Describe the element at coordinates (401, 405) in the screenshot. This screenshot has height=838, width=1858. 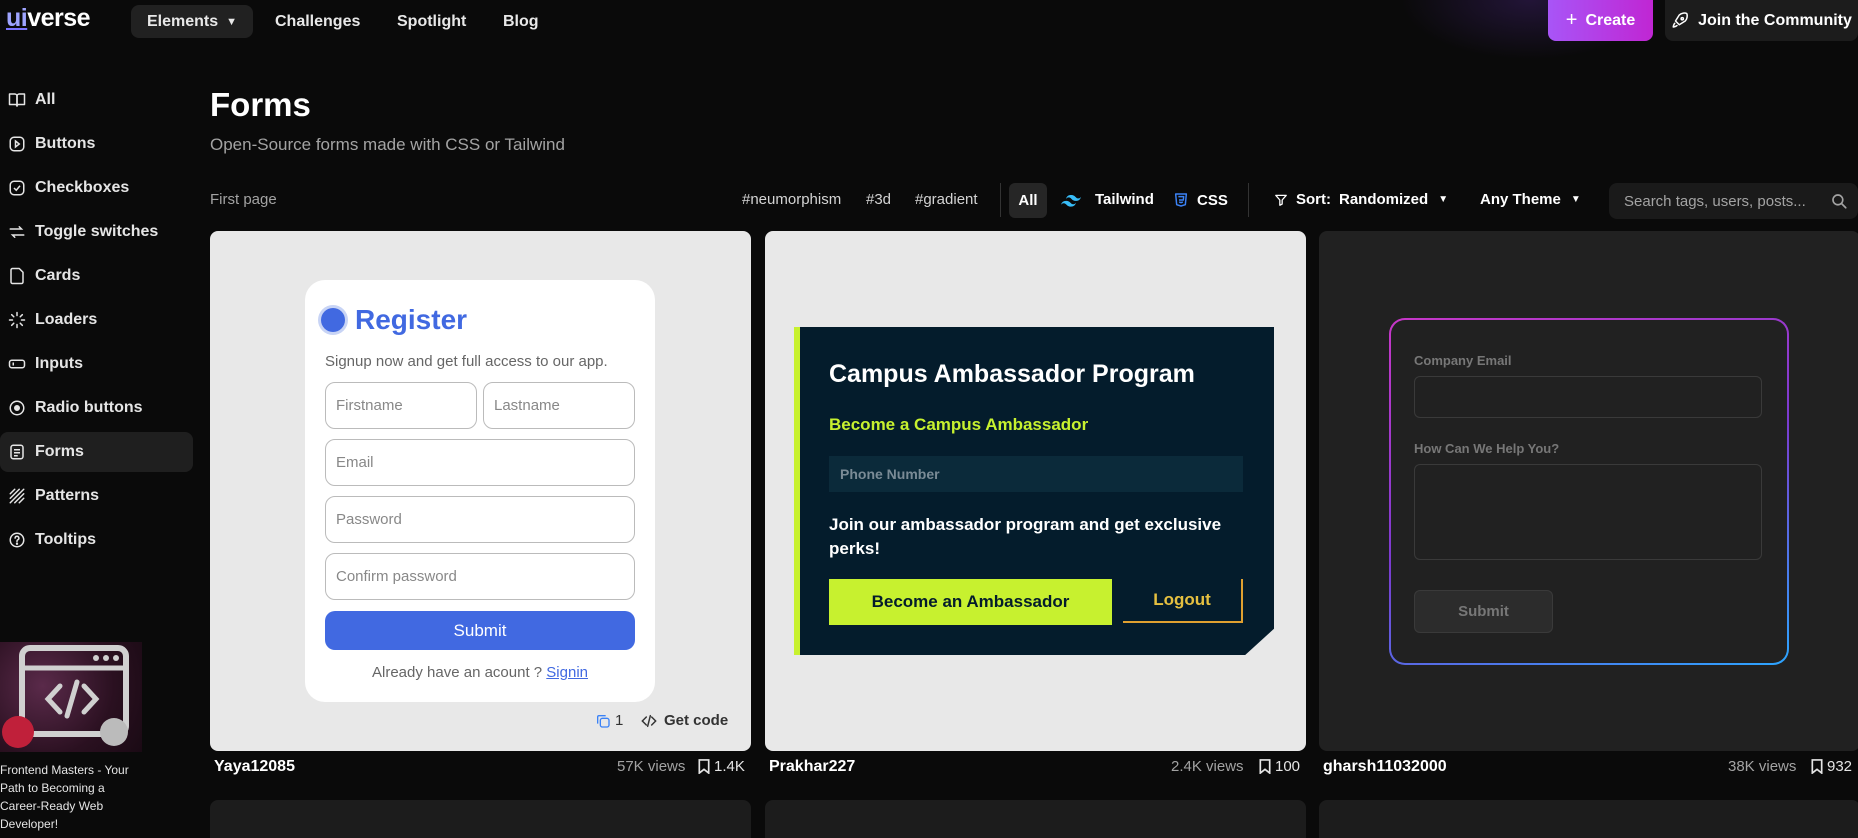
I see `firstname-field: Firstname` at that location.